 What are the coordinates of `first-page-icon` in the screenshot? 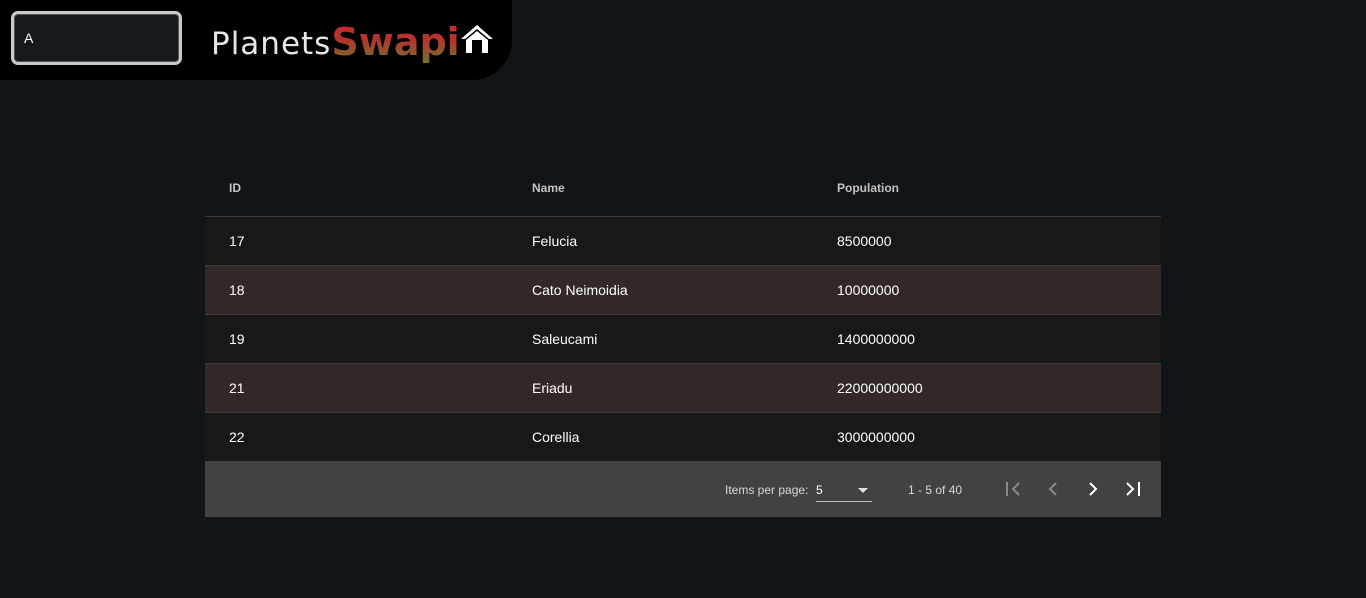 It's located at (1013, 489).